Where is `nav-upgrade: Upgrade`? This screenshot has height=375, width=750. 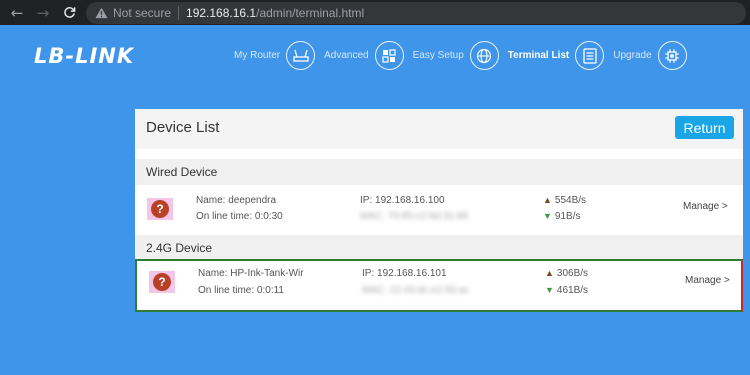 nav-upgrade: Upgrade is located at coordinates (650, 55).